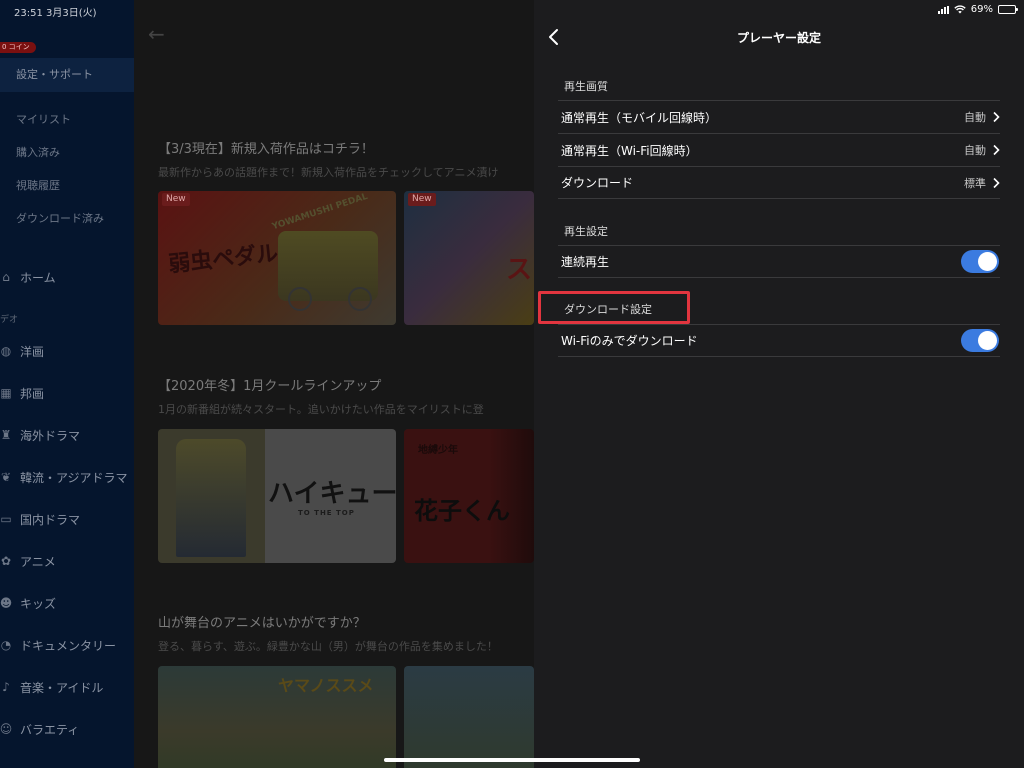 The height and width of the screenshot is (768, 1024). What do you see at coordinates (50, 729) in the screenshot?
I see `sidebar-item-label: バラエティ` at bounding box center [50, 729].